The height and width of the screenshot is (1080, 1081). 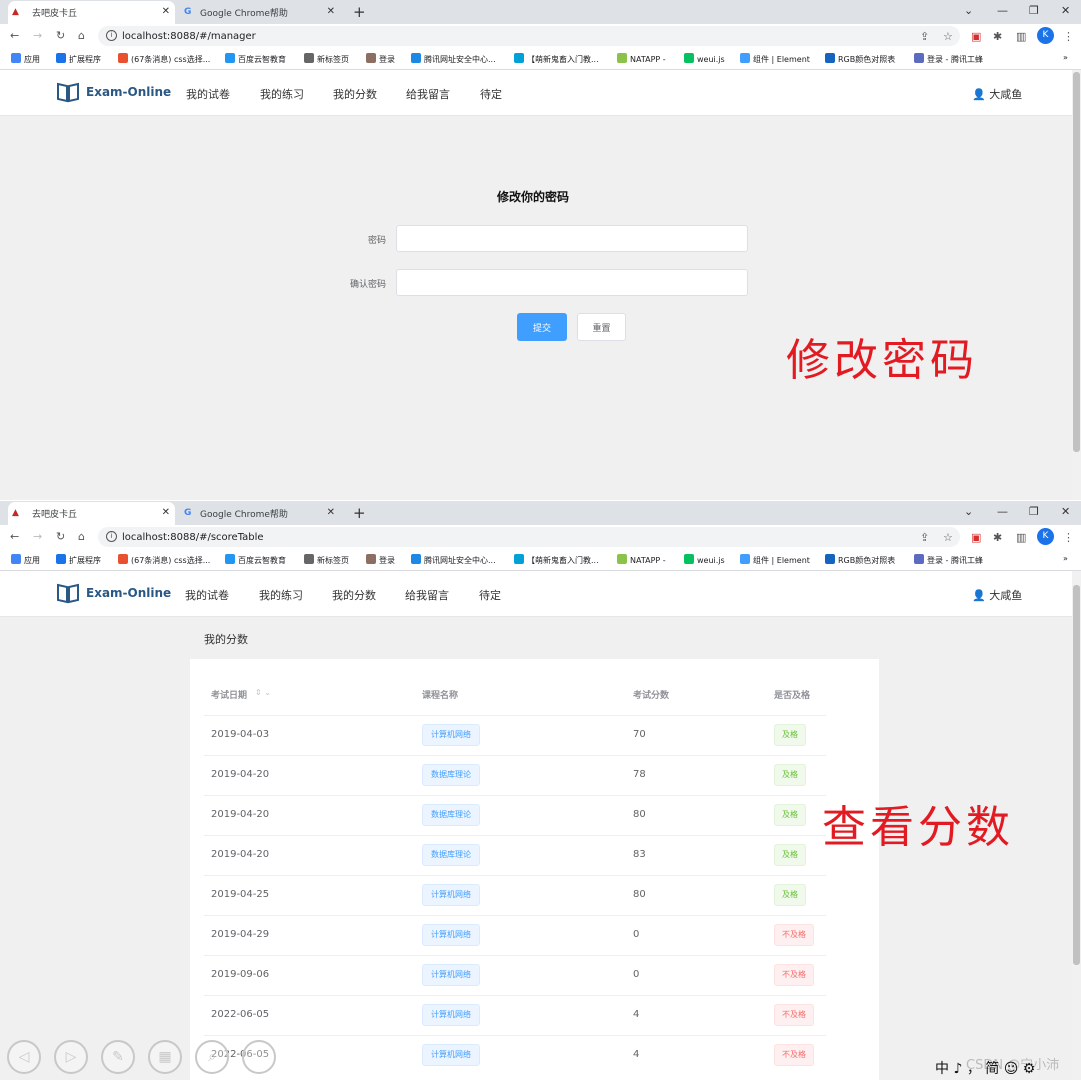 I want to click on column-header: 考试日期, so click(x=229, y=694).